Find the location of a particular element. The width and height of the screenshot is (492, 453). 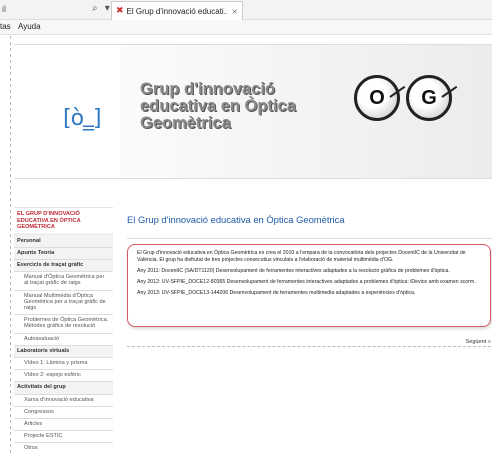

sidebar-item: Vídeo 1: Làmina y prisma is located at coordinates (63, 364).